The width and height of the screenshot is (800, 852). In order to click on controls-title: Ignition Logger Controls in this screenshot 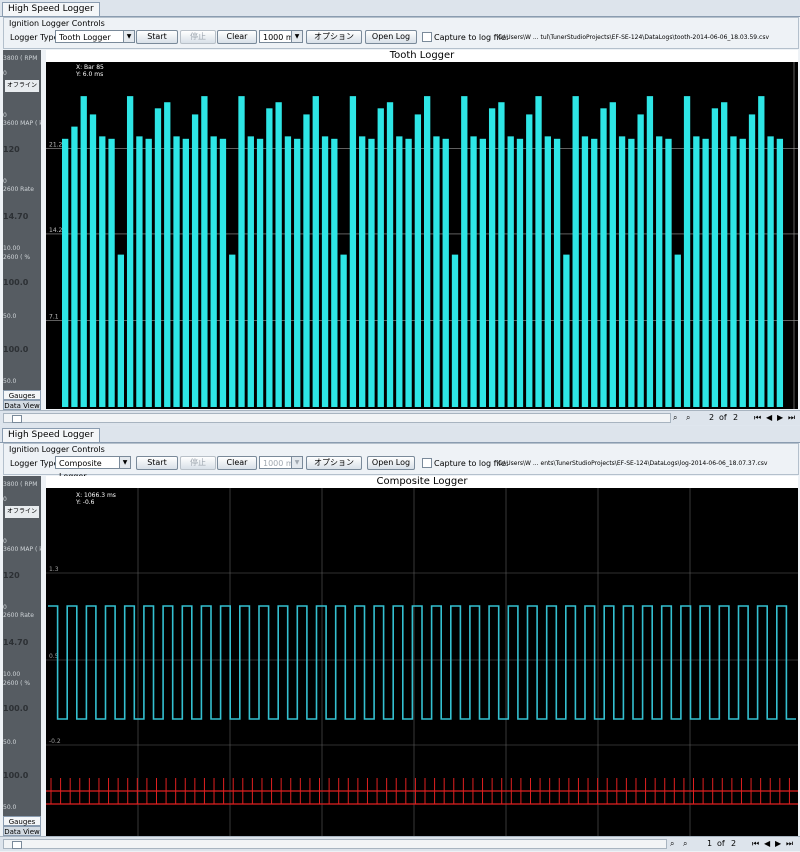, I will do `click(57, 449)`.